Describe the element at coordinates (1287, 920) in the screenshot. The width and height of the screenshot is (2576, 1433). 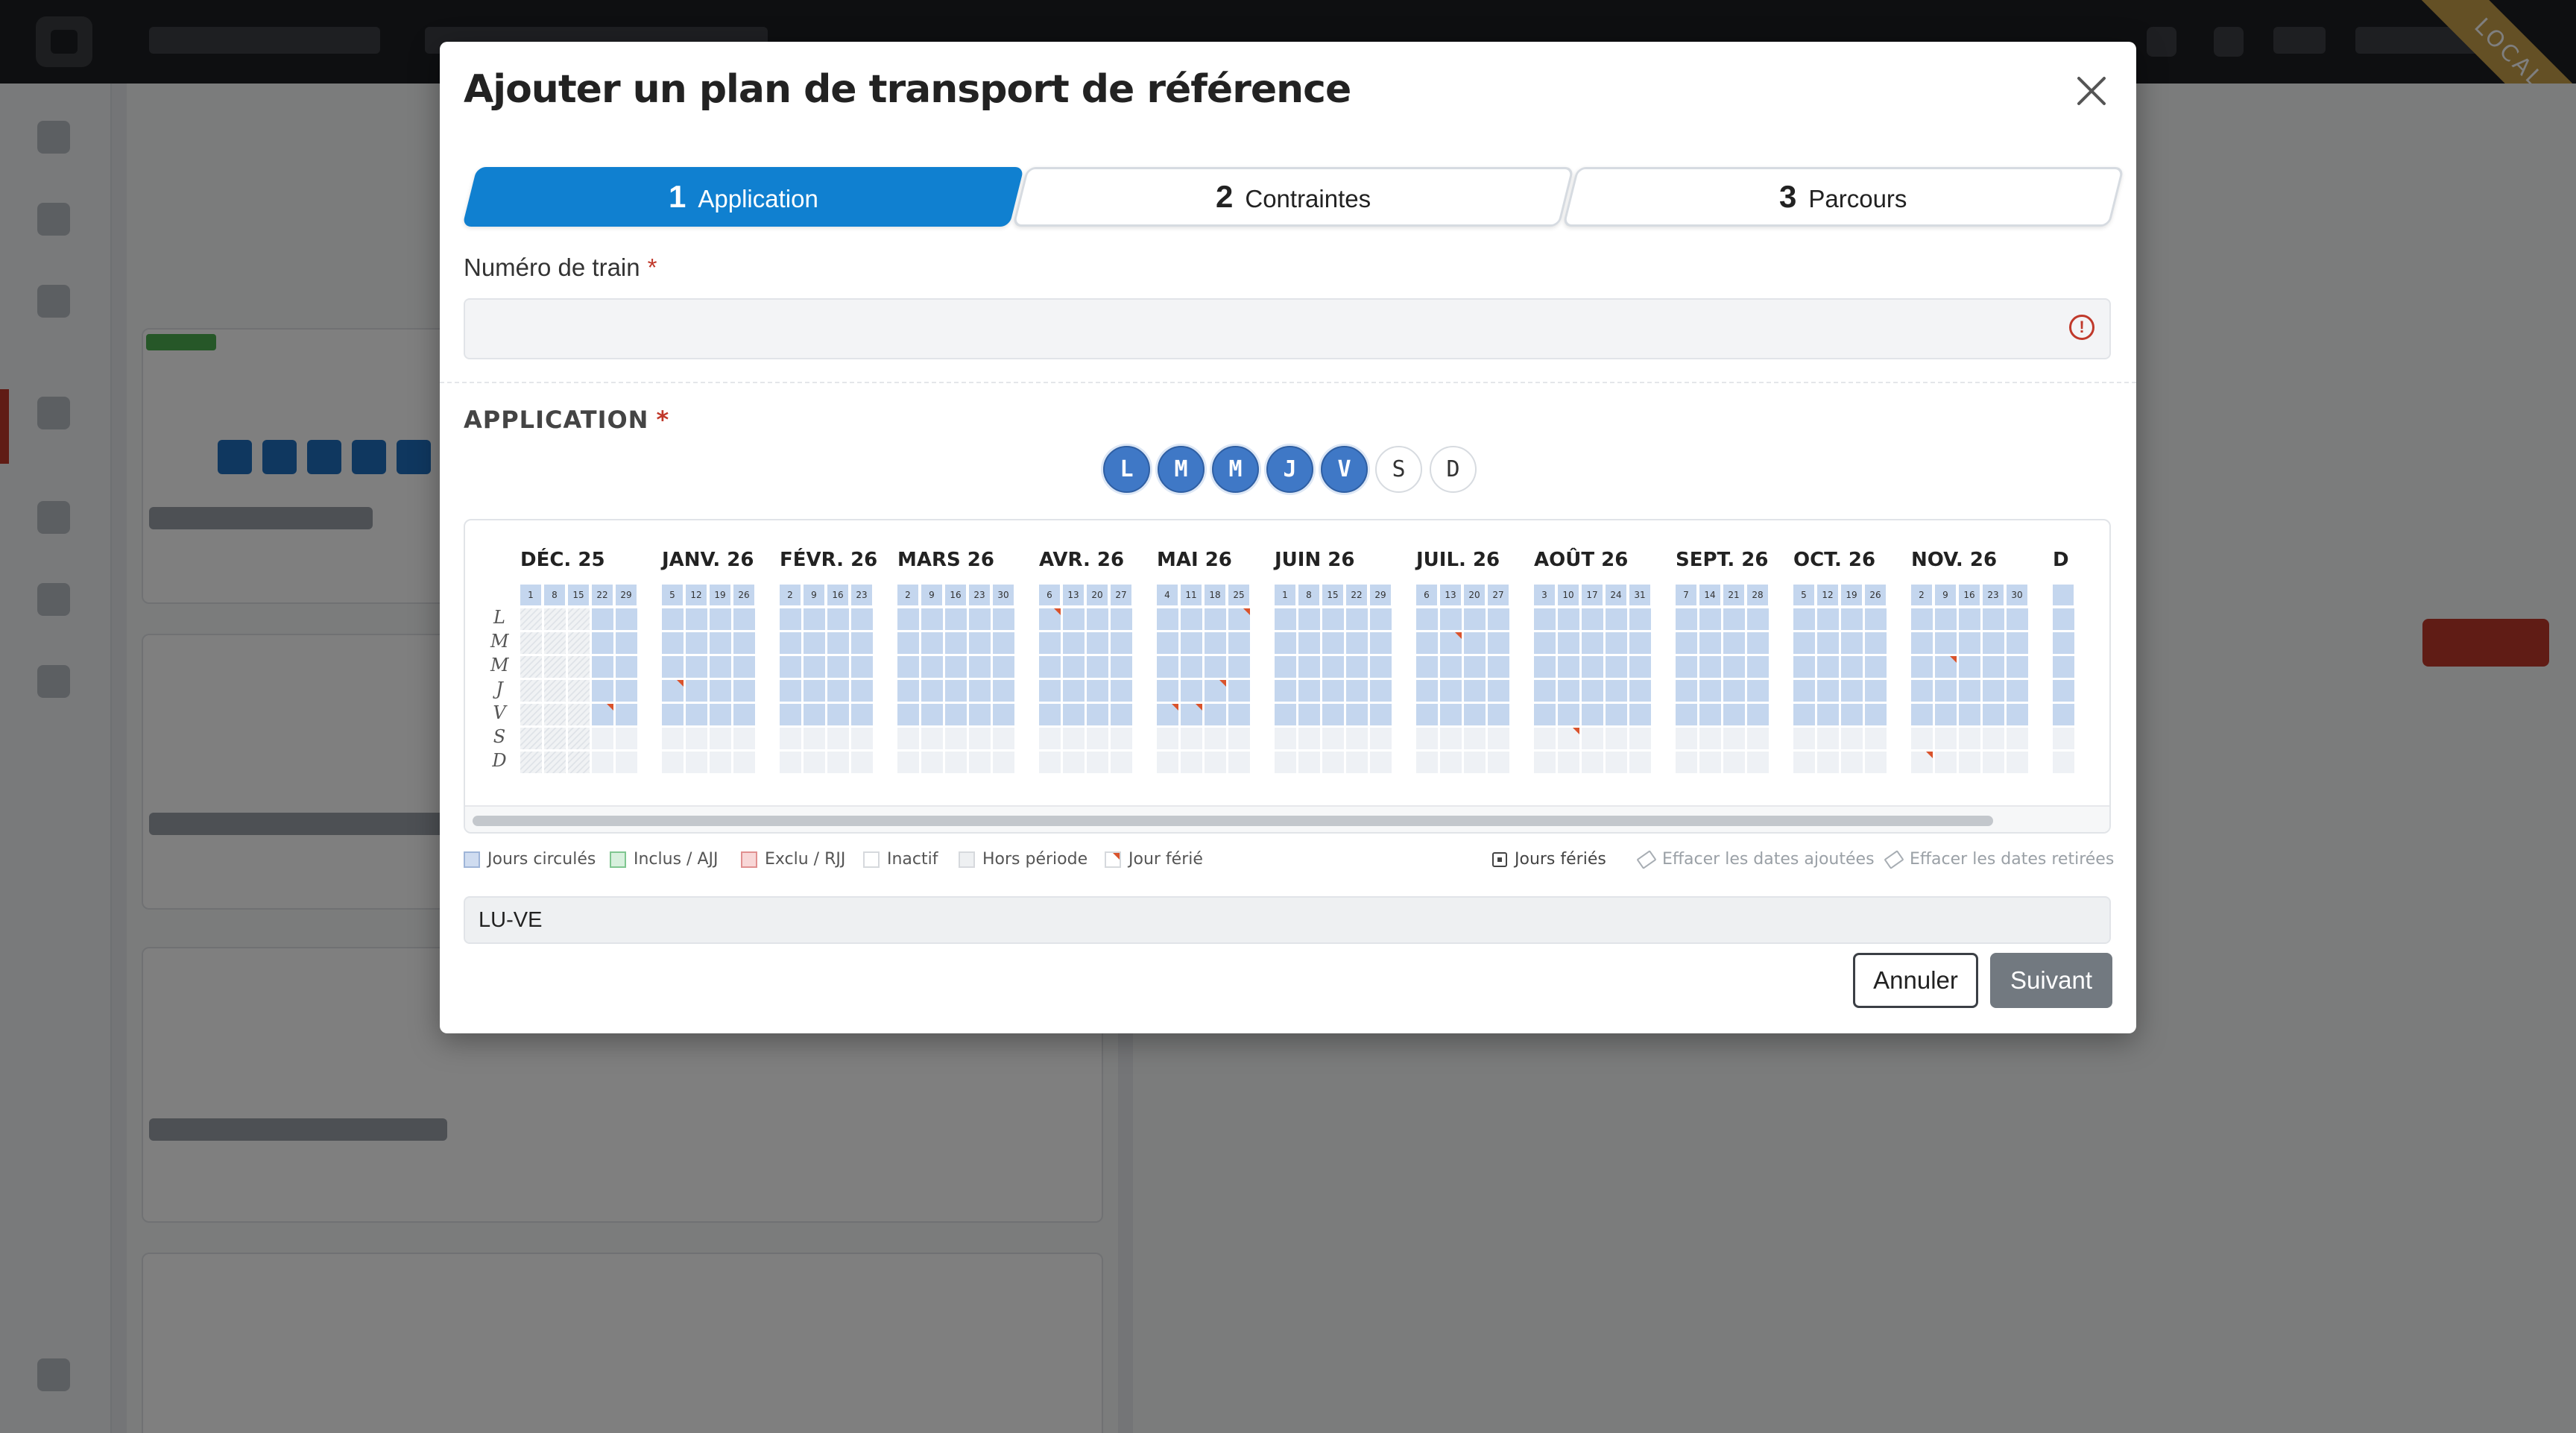
I see `application-summary-input` at that location.